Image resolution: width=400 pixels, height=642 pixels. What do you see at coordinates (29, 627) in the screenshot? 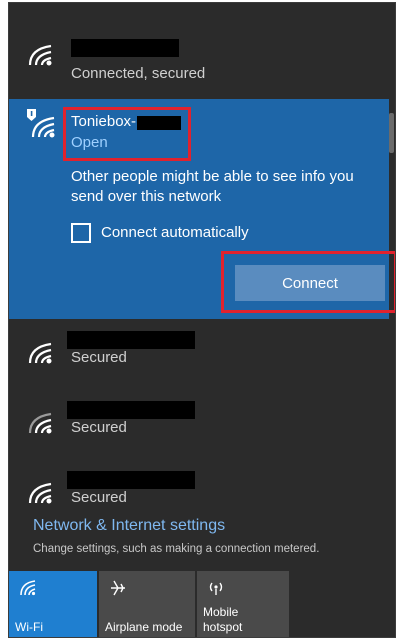
I see `wifi-tile-label: Wi-Fi` at bounding box center [29, 627].